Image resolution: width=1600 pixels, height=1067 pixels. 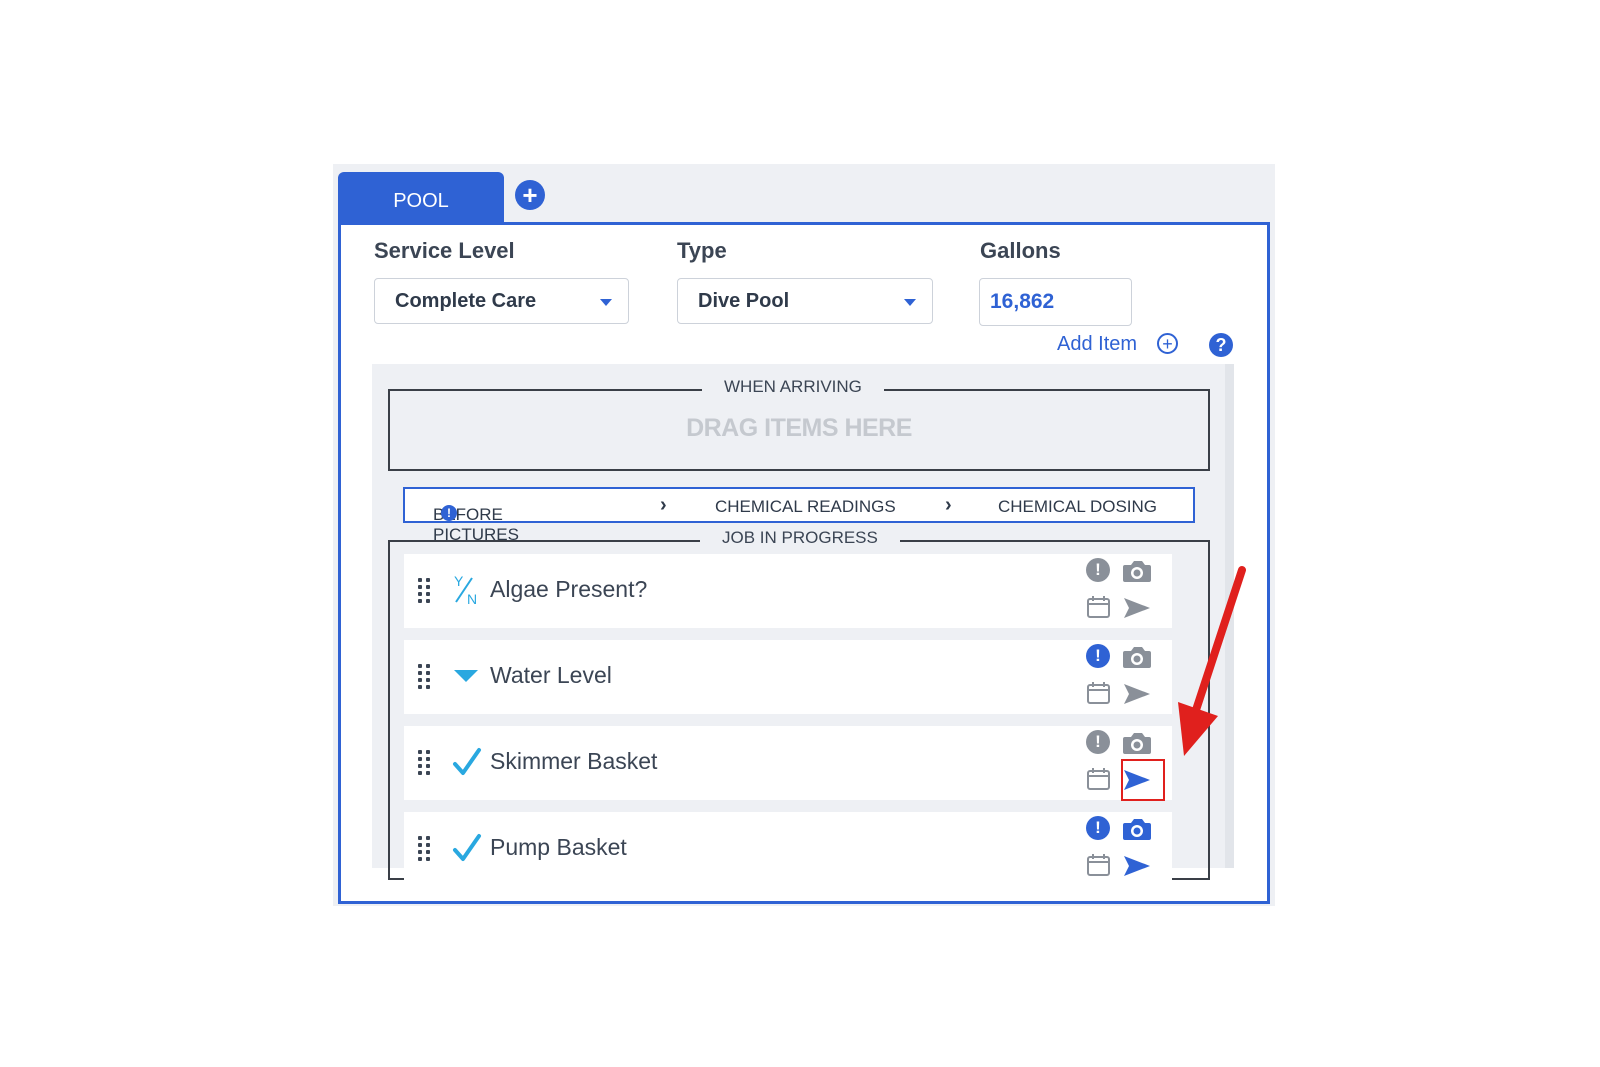 What do you see at coordinates (466, 300) in the screenshot?
I see `service-level-value: Complete Care` at bounding box center [466, 300].